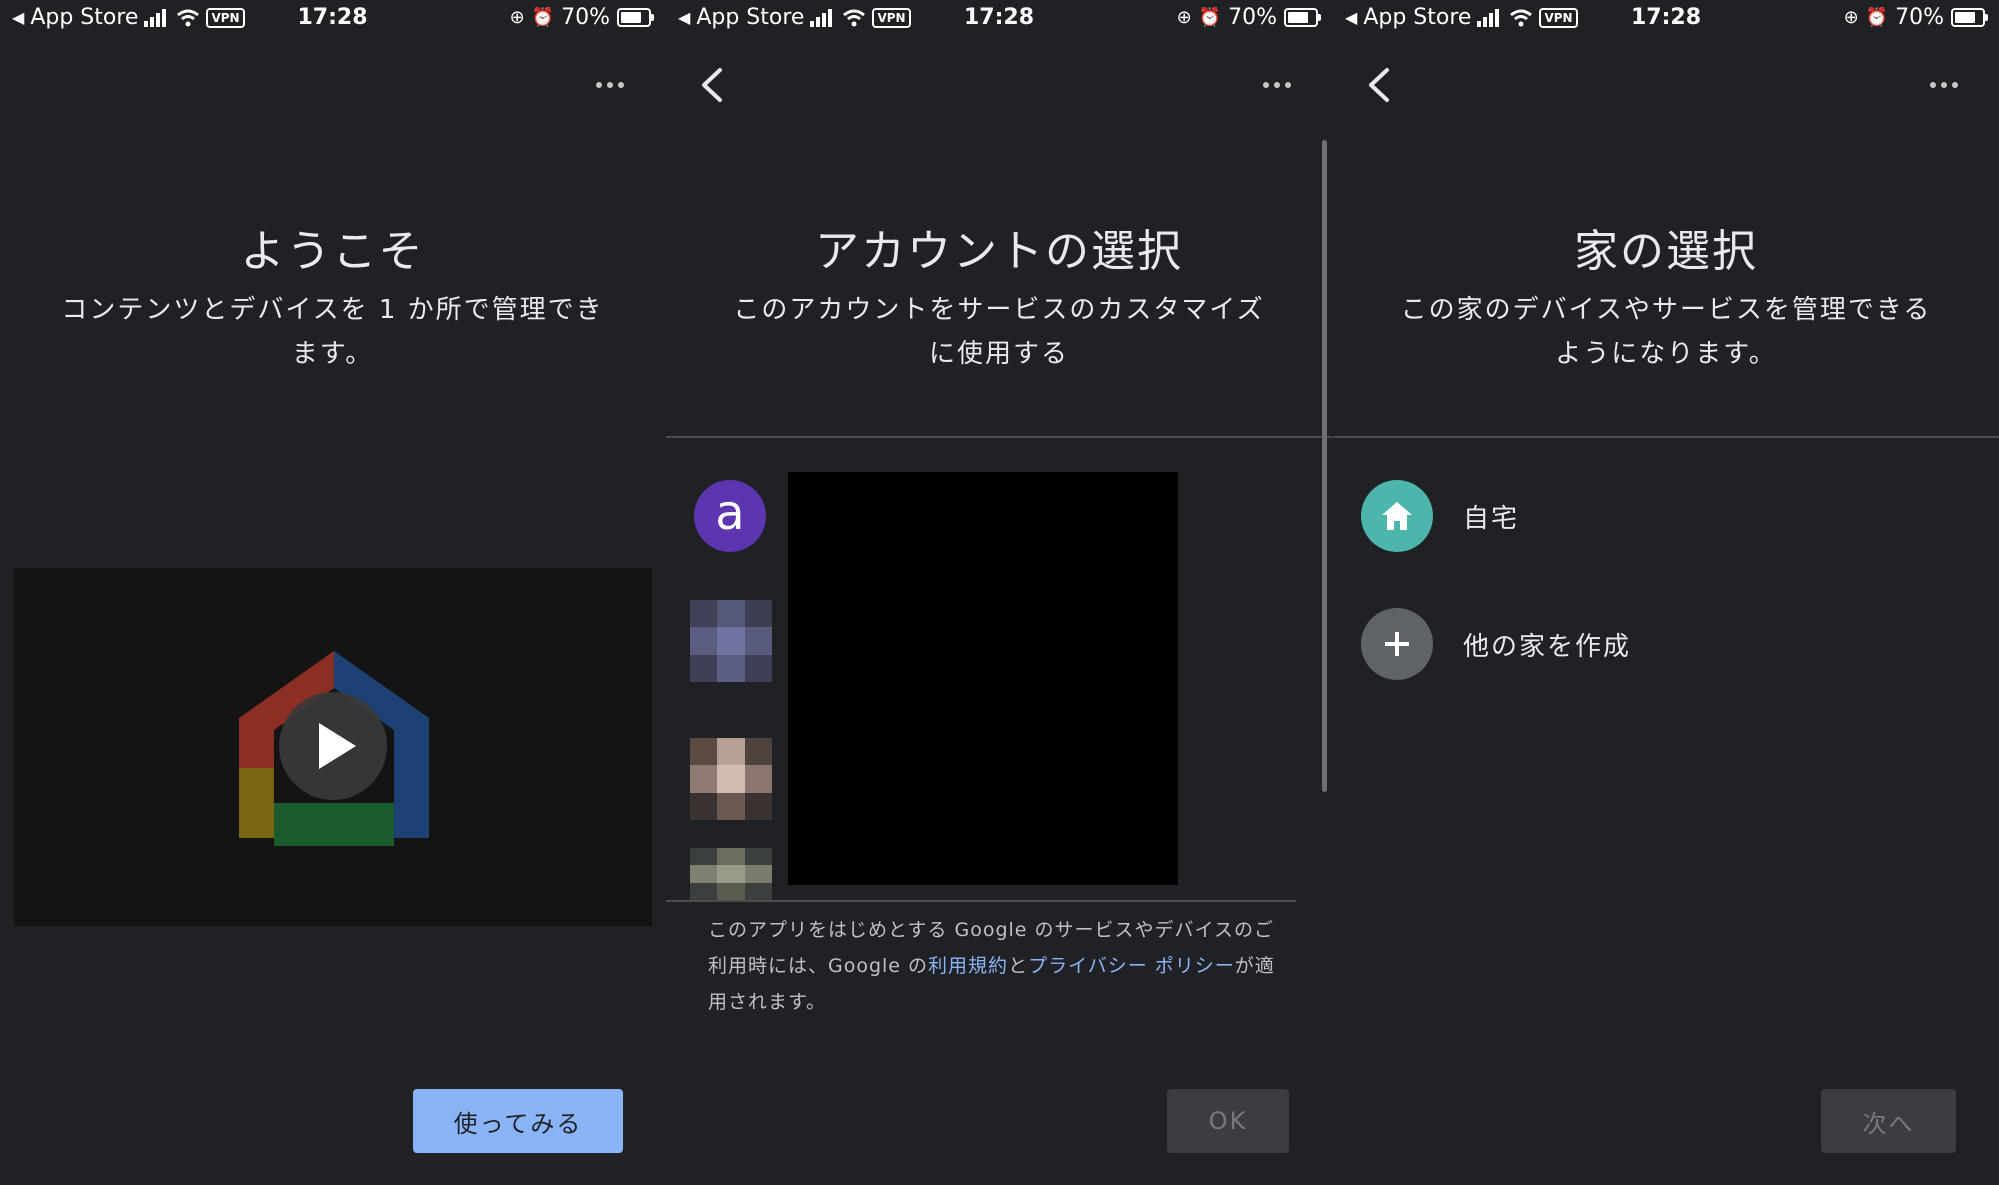 Image resolution: width=1999 pixels, height=1185 pixels. What do you see at coordinates (1491, 518) in the screenshot?
I see `home-label: 自宅` at bounding box center [1491, 518].